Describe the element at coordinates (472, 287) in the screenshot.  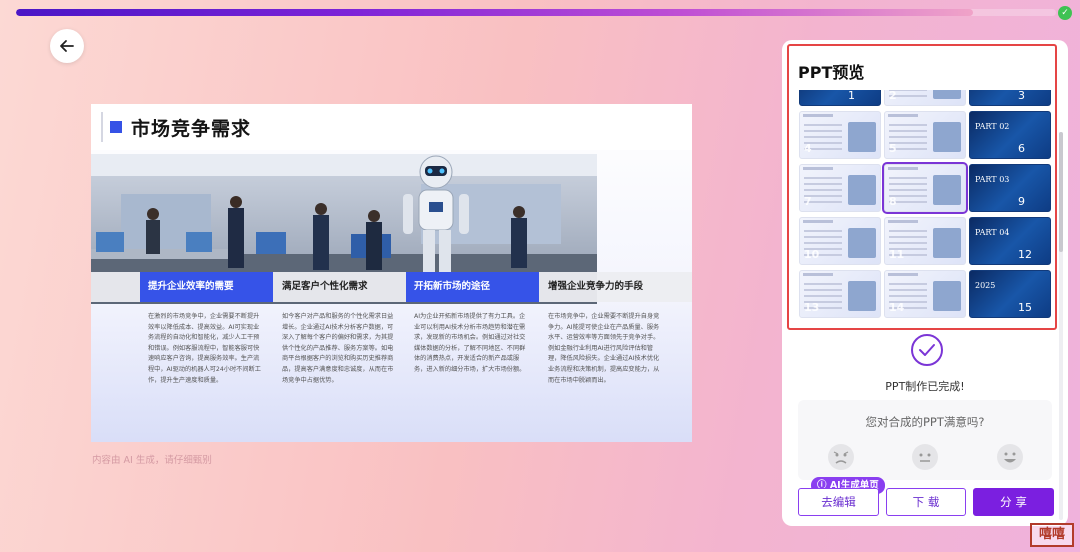
I see `slide-section-heading: 开拓新市场的途径` at that location.